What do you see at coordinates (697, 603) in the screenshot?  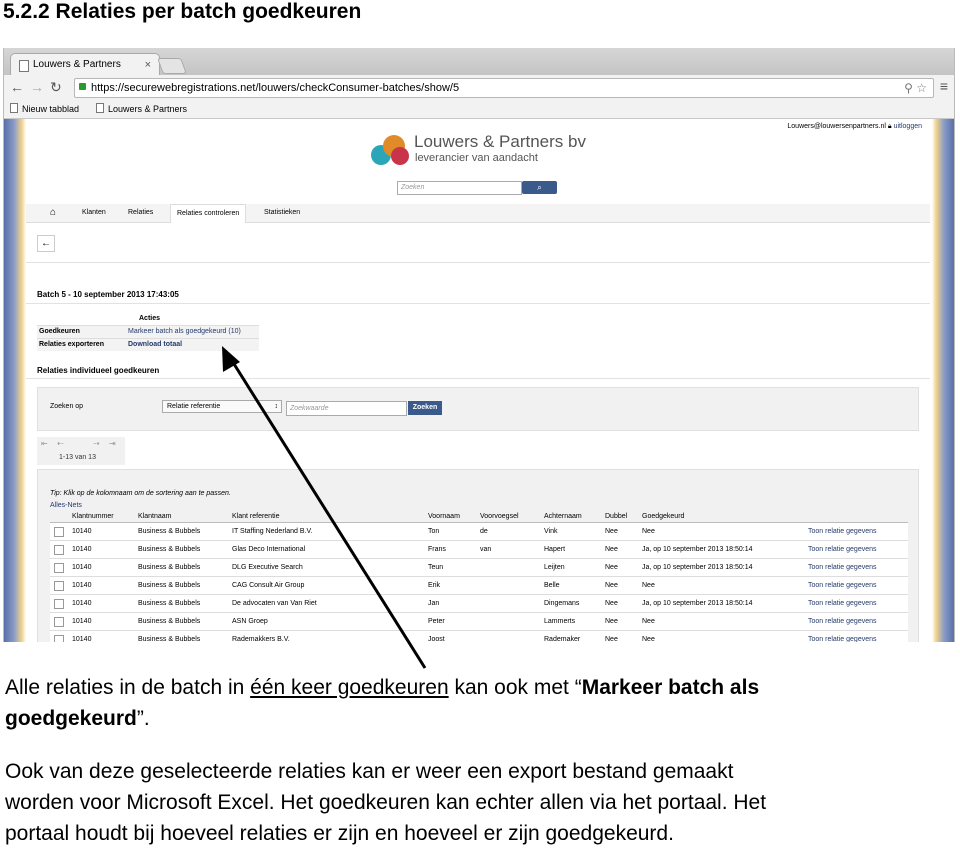 I see `table-cell: Ja, op 10 september 2013 18:50:14` at bounding box center [697, 603].